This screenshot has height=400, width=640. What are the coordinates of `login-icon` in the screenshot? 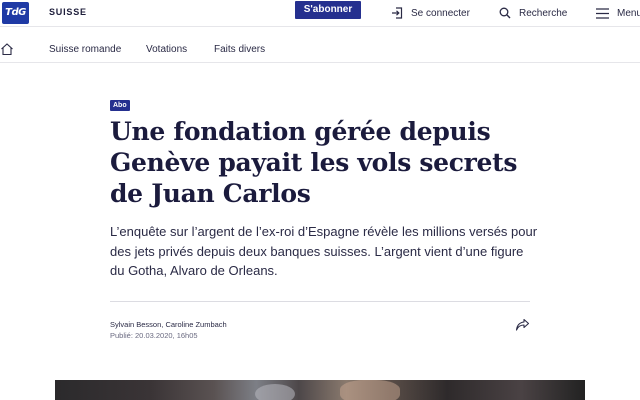 It's located at (397, 13).